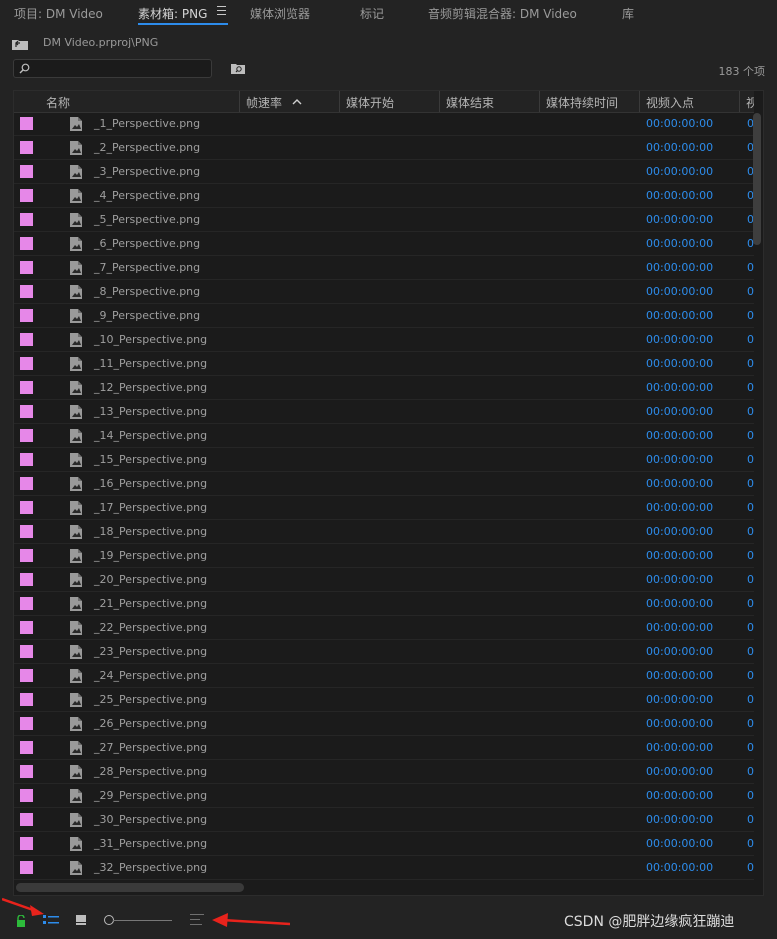  What do you see at coordinates (370, 102) in the screenshot?
I see `column-media-start: 媒体开始` at bounding box center [370, 102].